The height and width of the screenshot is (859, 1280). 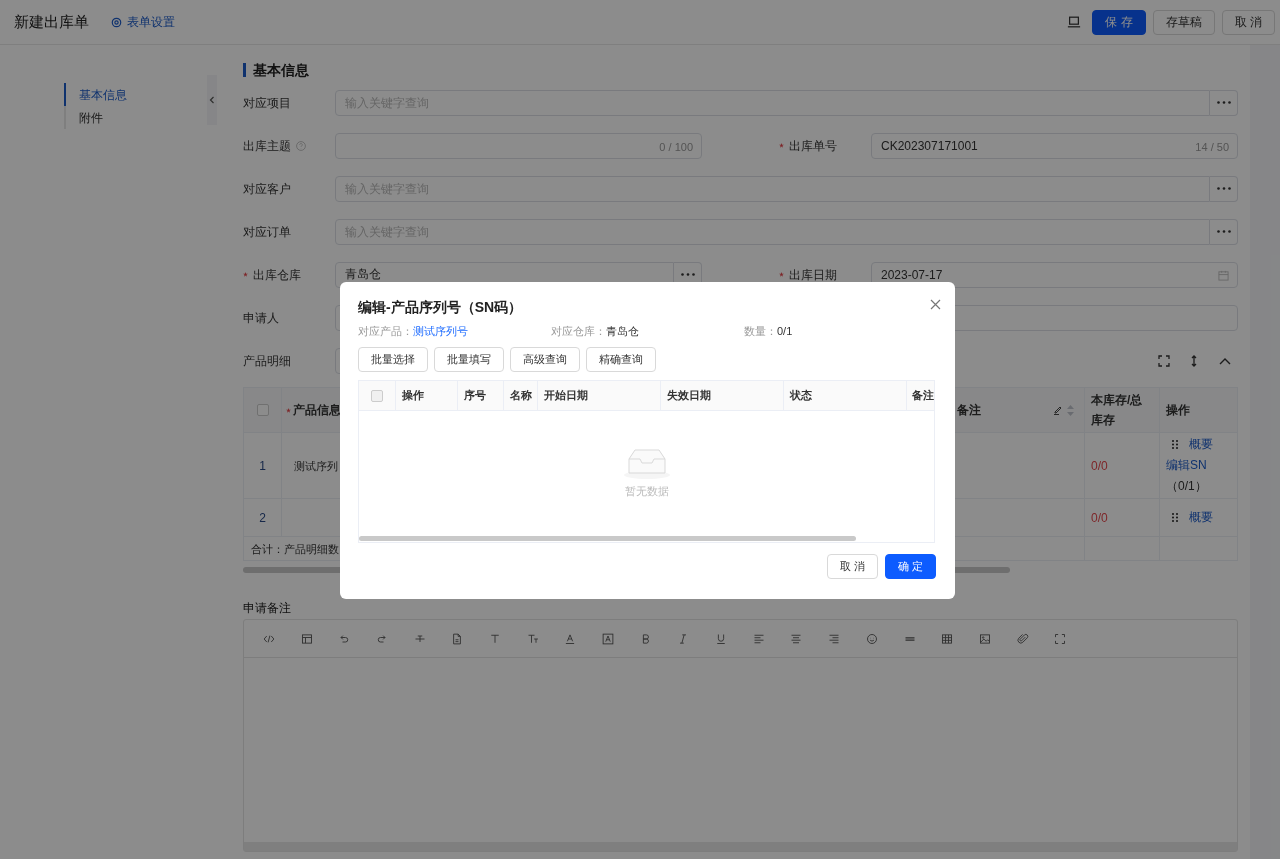 I want to click on column-header: 序号, so click(x=475, y=396).